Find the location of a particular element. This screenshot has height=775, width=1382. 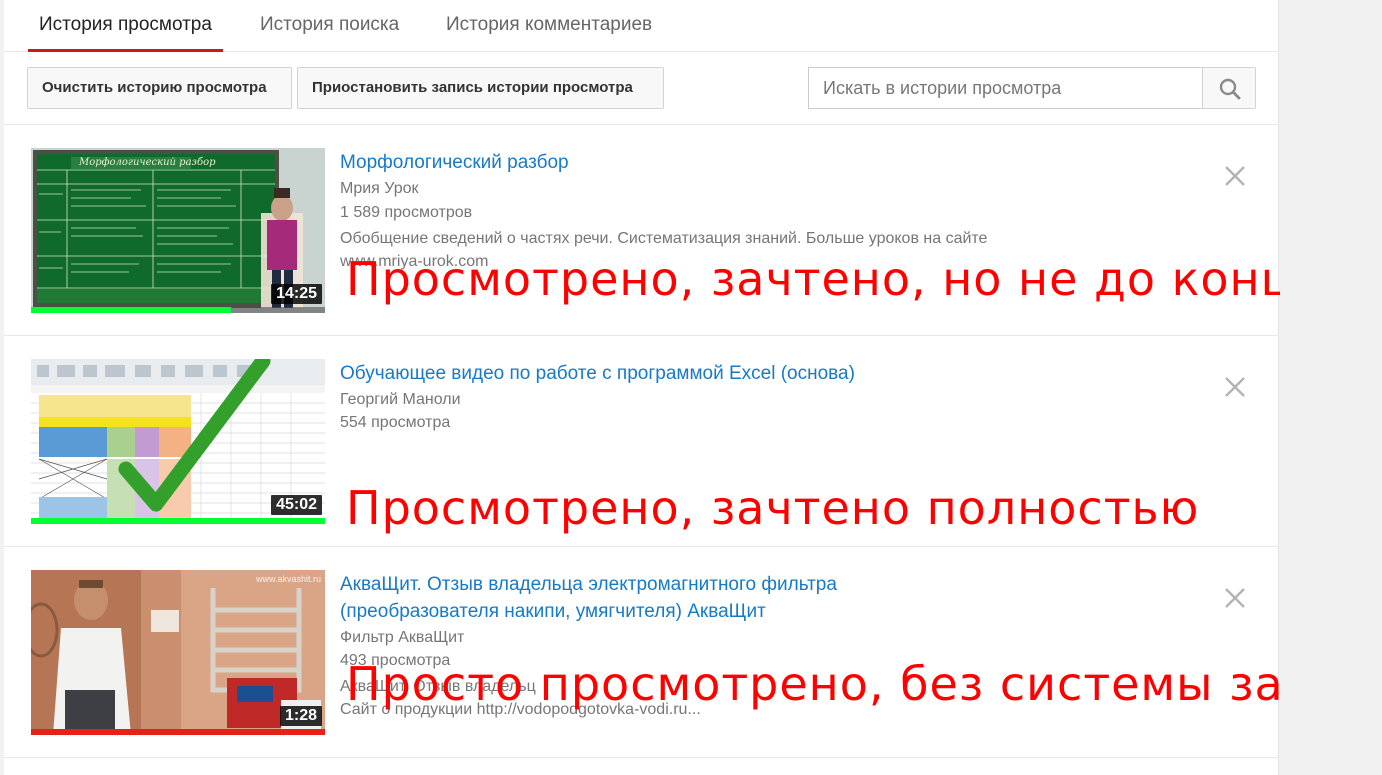

video-thumbnail: 45:02 is located at coordinates (178, 441).